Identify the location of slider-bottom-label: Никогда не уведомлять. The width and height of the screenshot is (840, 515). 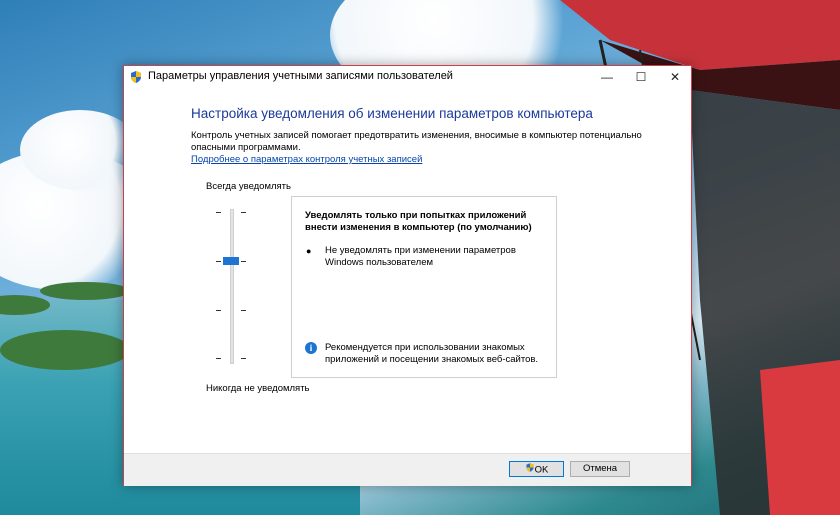
(258, 388).